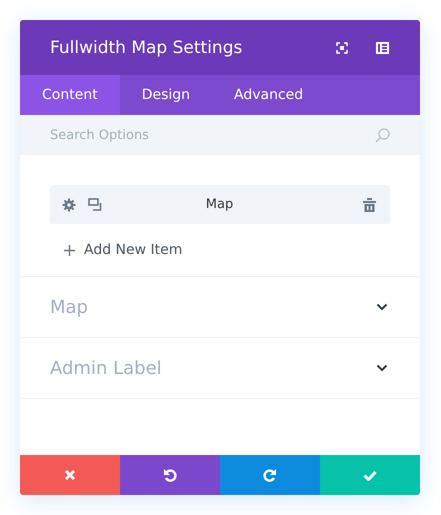 The image size is (441, 515). I want to click on tab: Content, so click(70, 95).